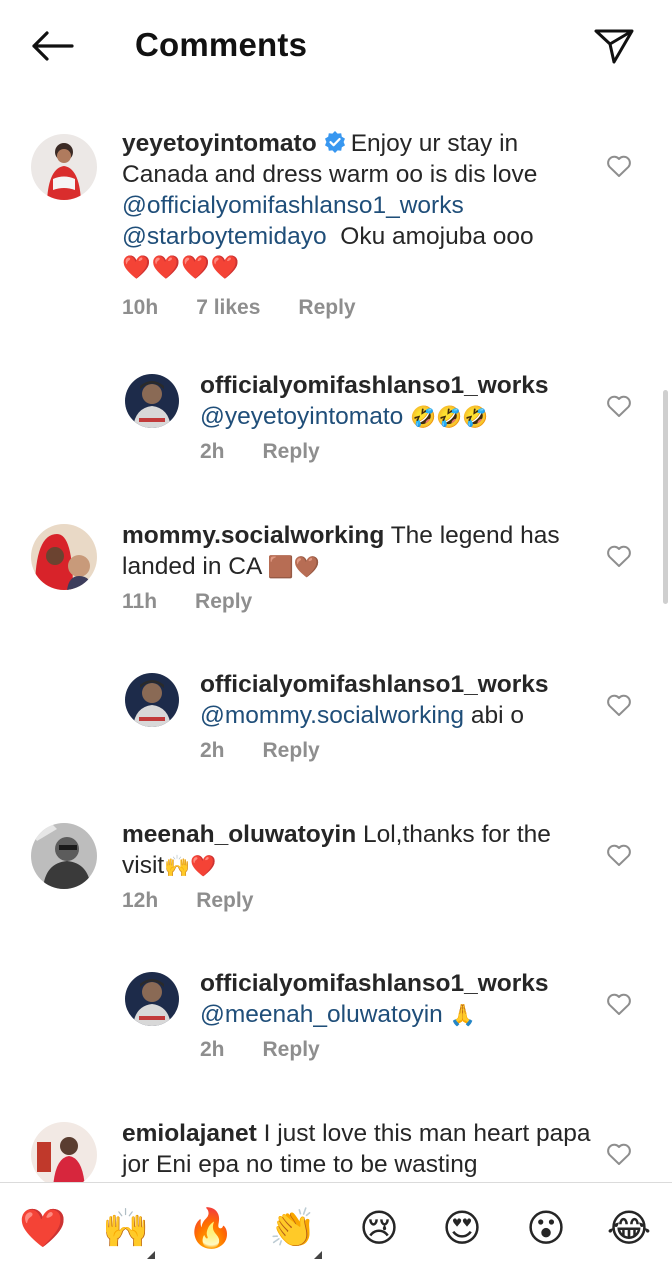 This screenshot has height=1269, width=672. What do you see at coordinates (332, 715) in the screenshot?
I see `mention-link: @mommy.socialworking` at bounding box center [332, 715].